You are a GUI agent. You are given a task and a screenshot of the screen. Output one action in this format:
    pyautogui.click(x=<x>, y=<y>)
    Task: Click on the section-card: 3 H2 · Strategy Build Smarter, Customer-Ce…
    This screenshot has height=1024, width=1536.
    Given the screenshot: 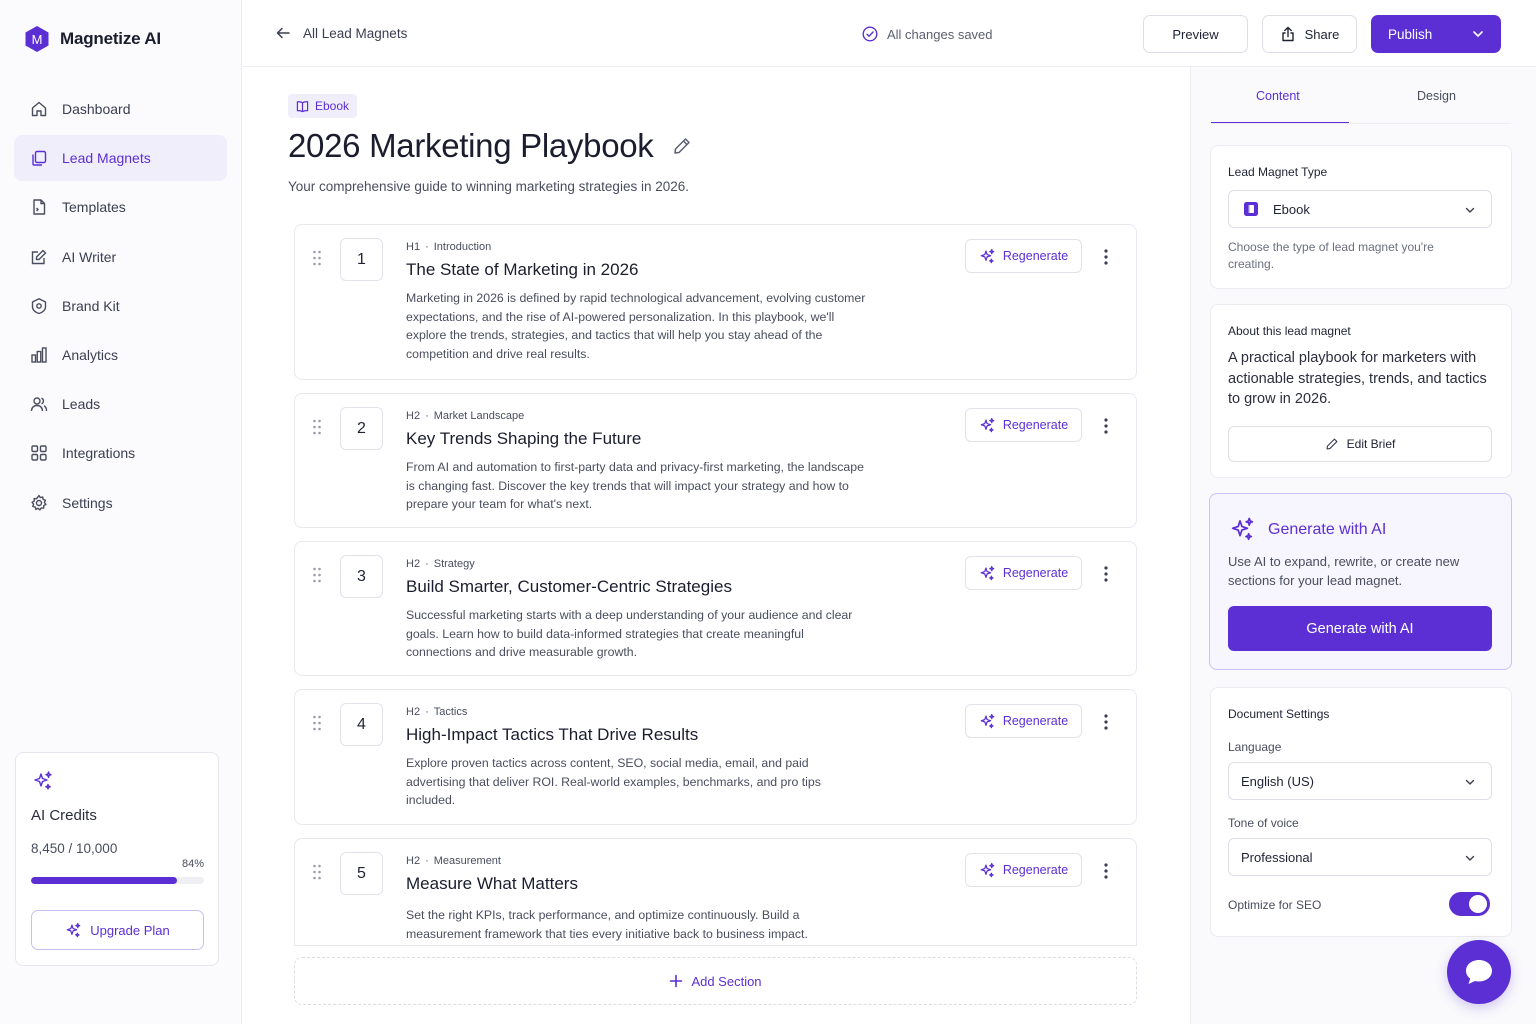 What is the action you would take?
    pyautogui.click(x=715, y=608)
    